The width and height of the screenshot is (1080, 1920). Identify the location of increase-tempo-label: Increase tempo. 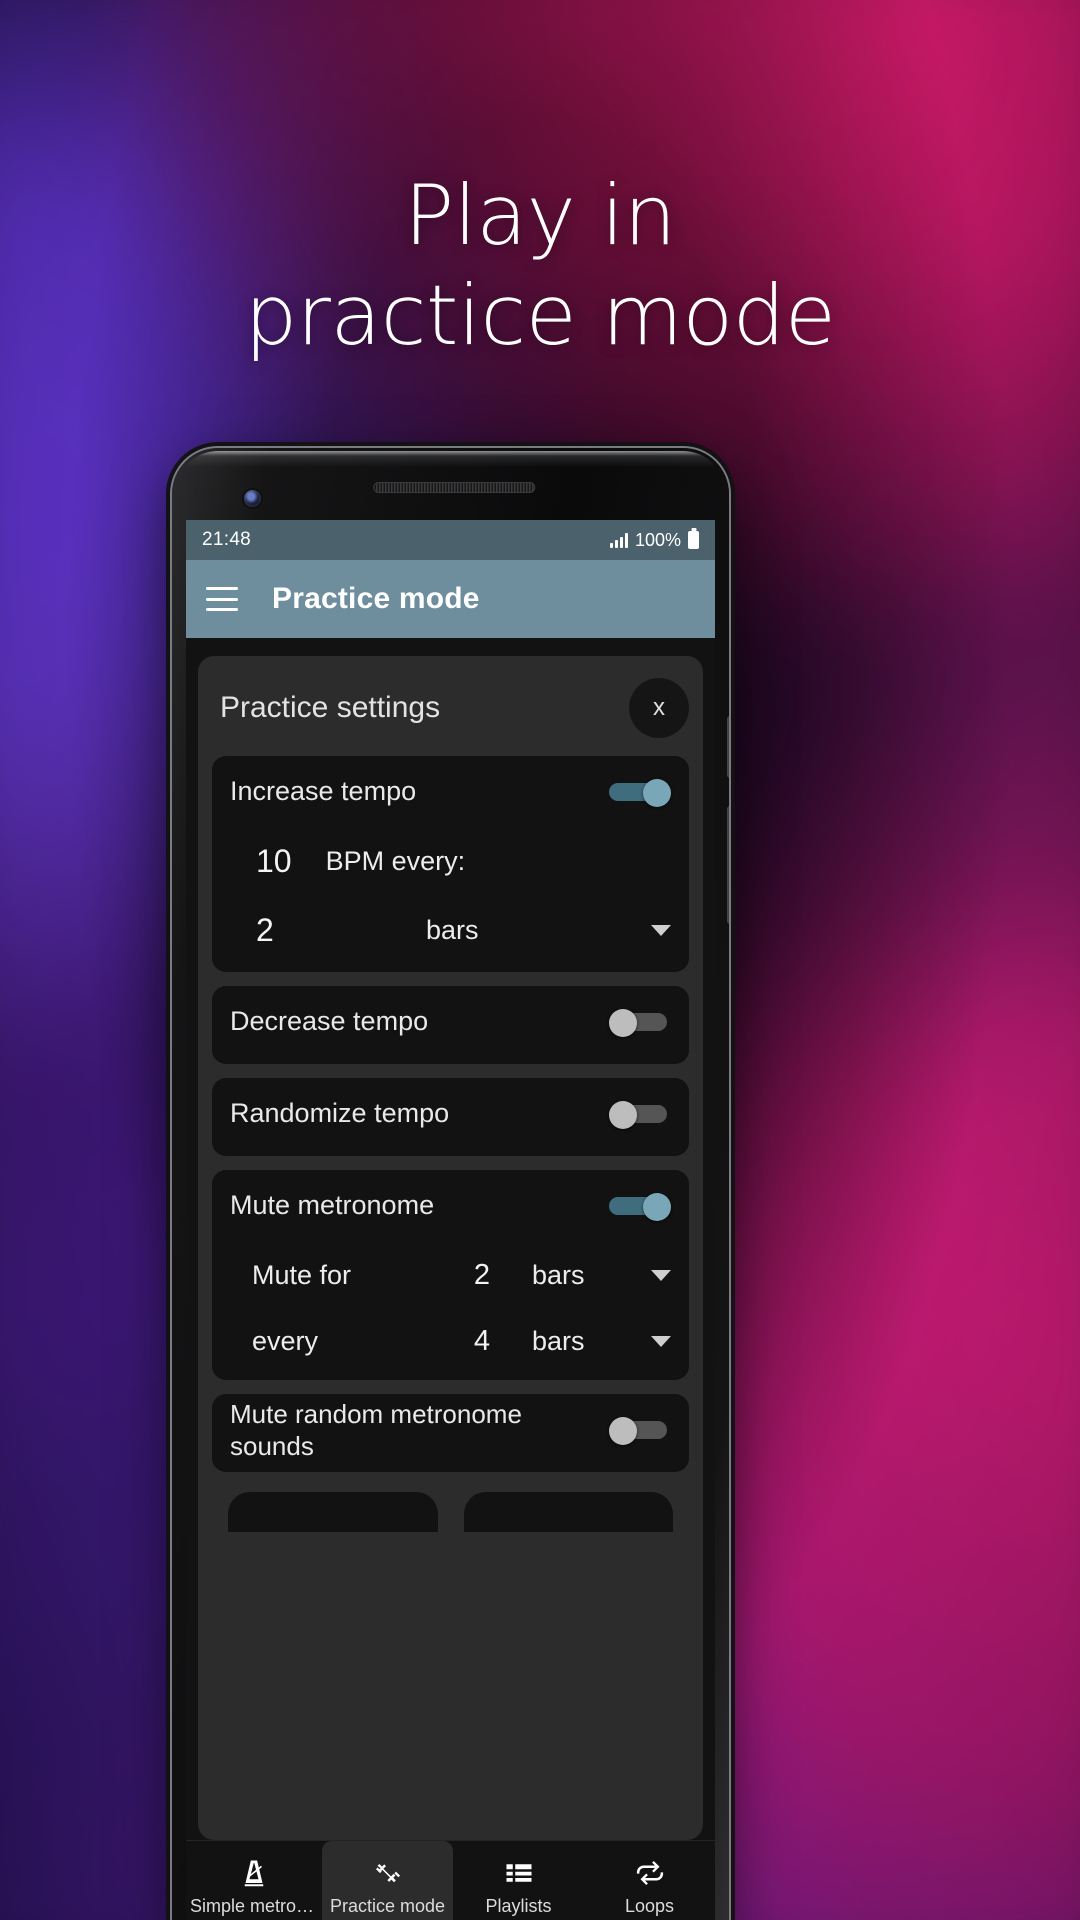
(323, 791).